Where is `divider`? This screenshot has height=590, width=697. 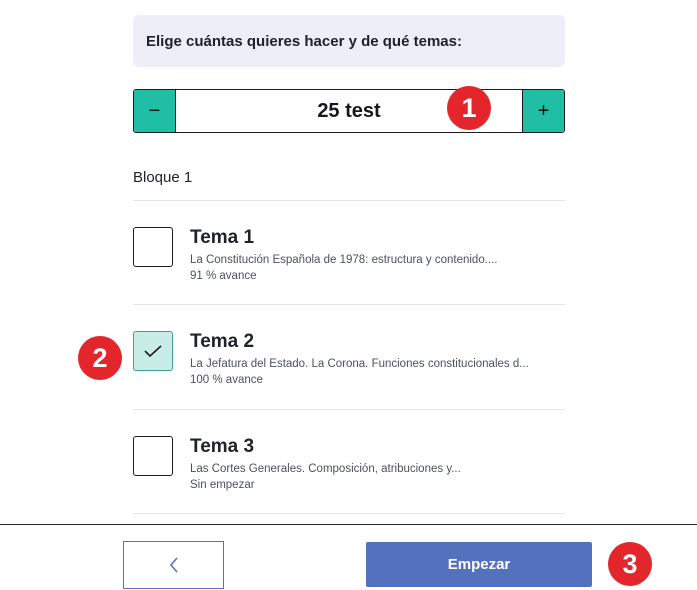
divider is located at coordinates (349, 513).